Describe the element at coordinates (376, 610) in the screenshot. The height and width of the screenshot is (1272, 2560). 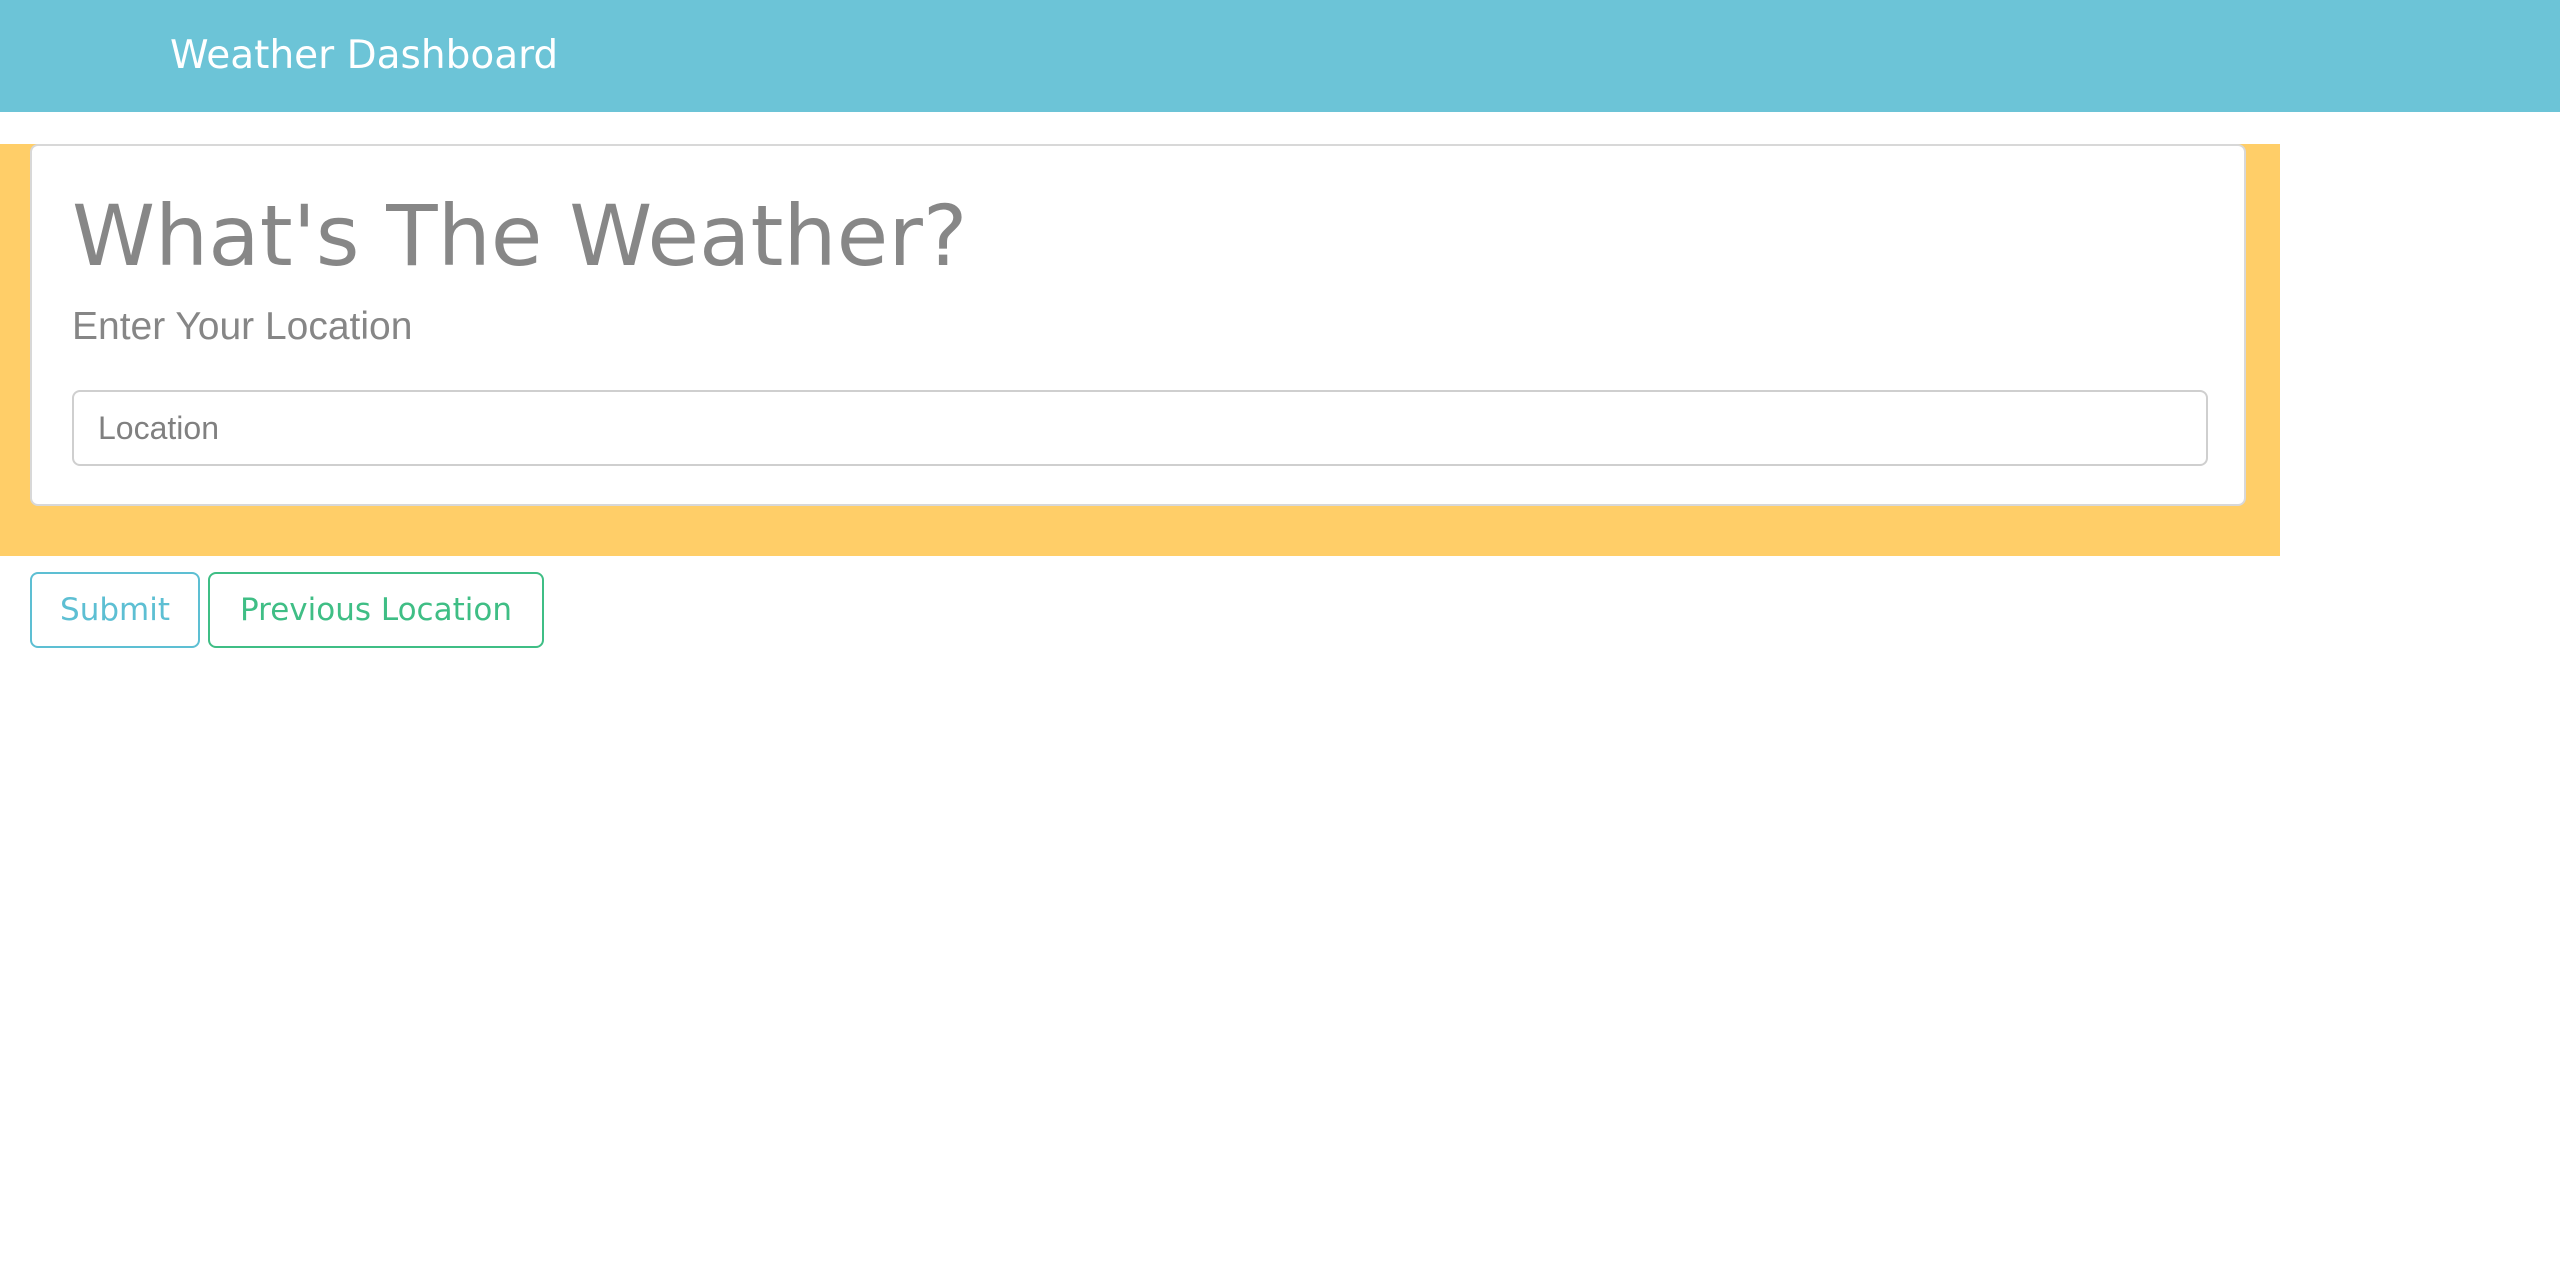
I see `previous-location-button: Previous Location` at that location.